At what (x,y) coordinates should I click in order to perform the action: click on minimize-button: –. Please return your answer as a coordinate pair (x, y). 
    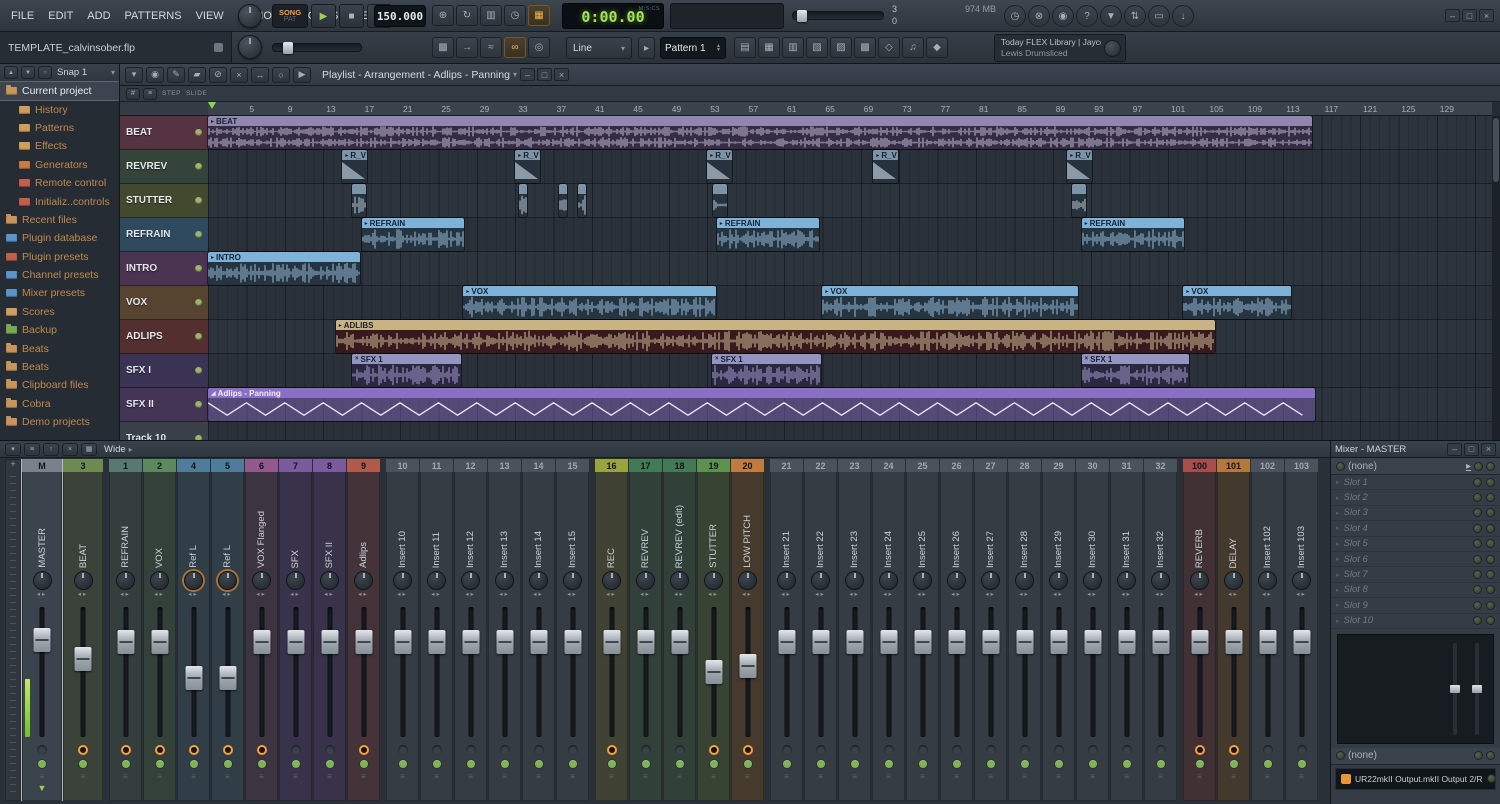
    Looking at the image, I should click on (527, 74).